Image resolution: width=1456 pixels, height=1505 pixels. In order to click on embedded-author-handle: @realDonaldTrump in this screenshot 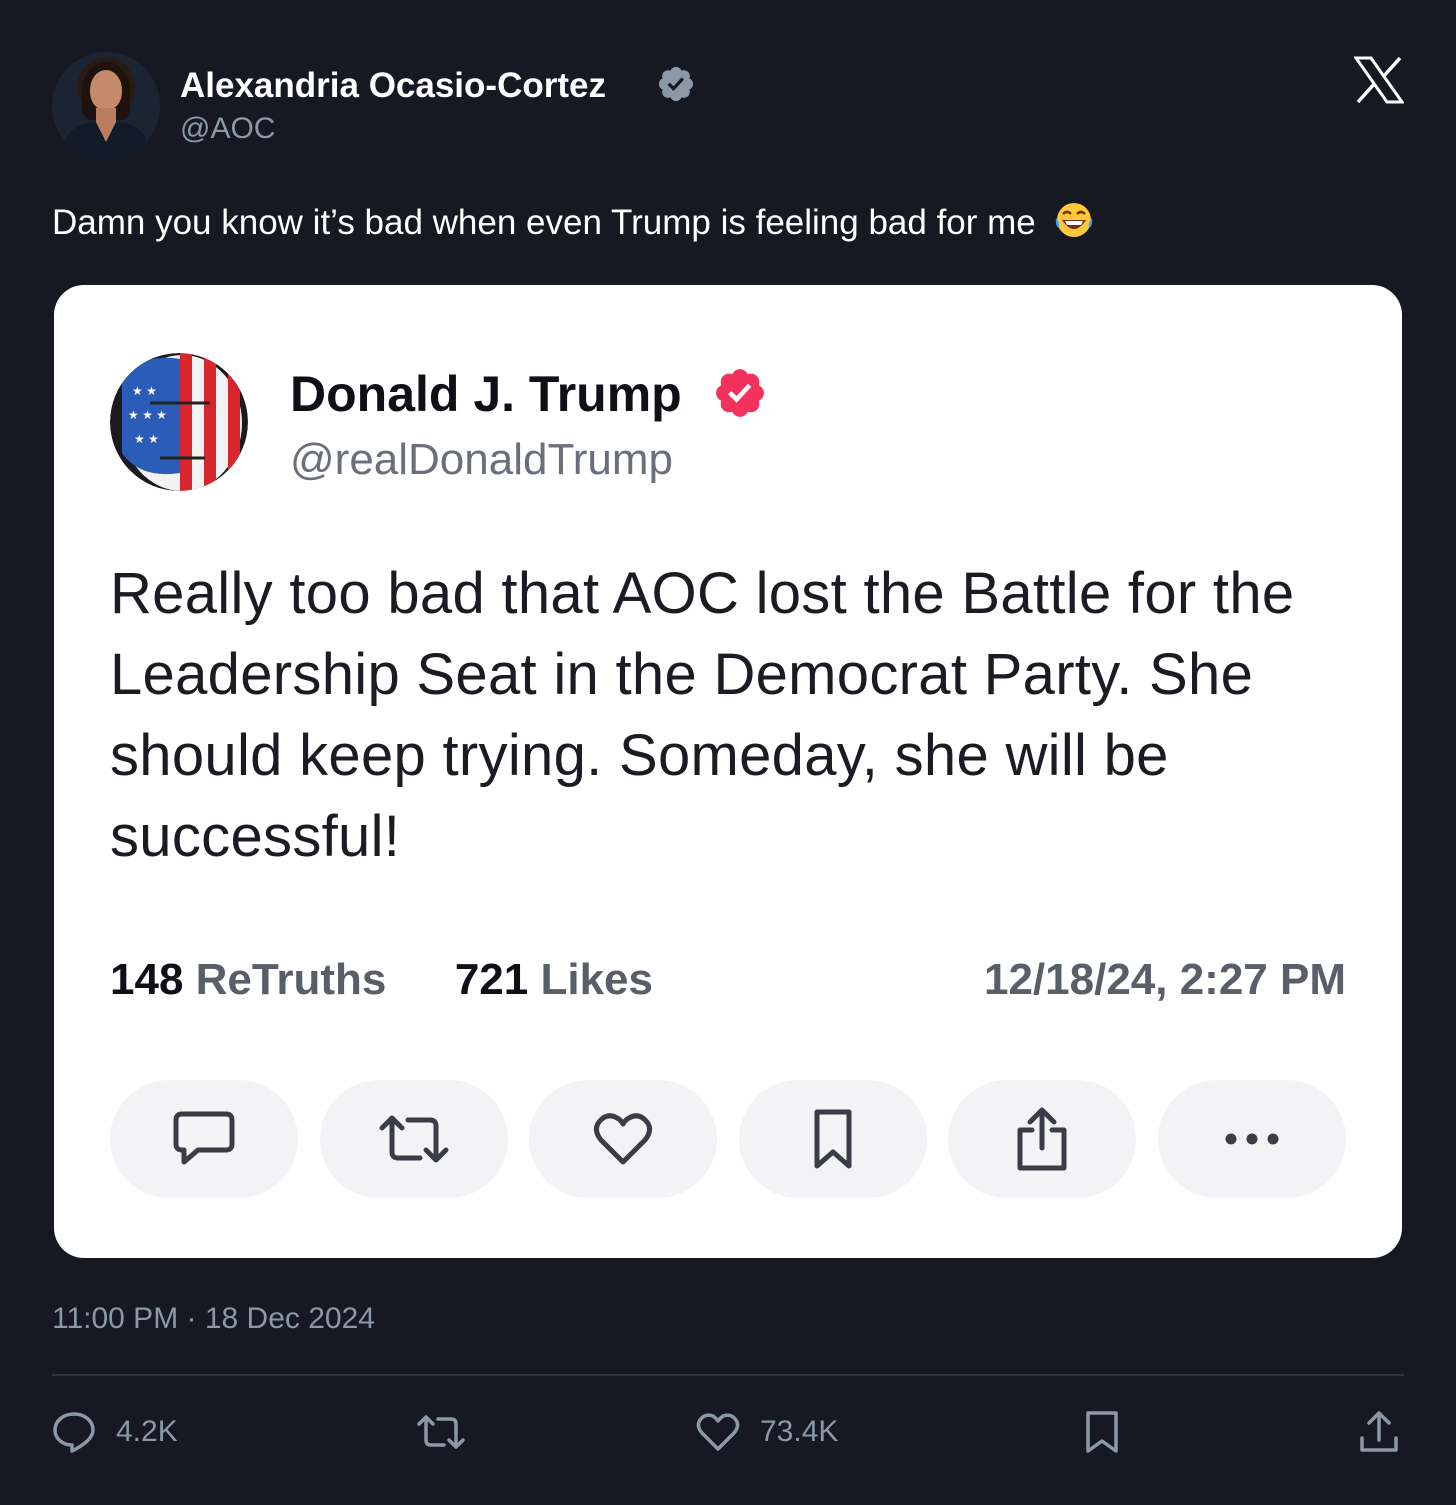, I will do `click(481, 459)`.